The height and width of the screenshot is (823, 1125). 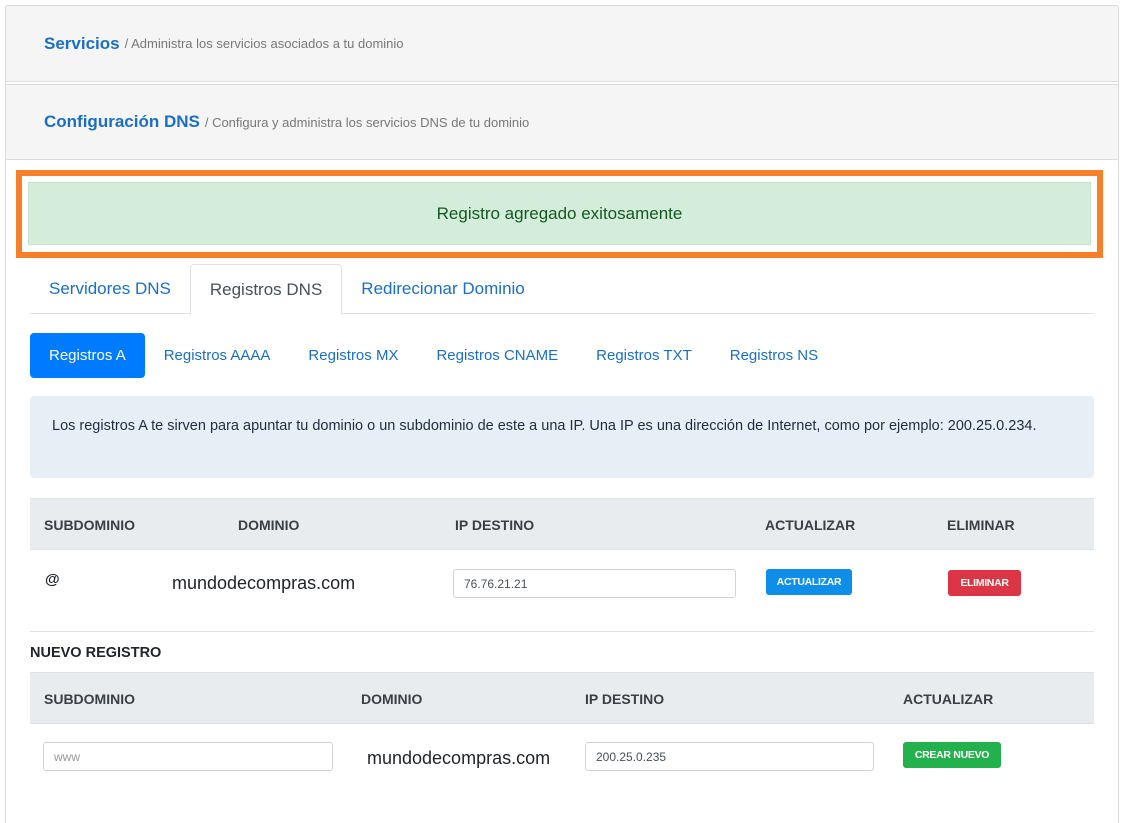 What do you see at coordinates (82, 44) in the screenshot?
I see `breadcrumb-title: Servicios` at bounding box center [82, 44].